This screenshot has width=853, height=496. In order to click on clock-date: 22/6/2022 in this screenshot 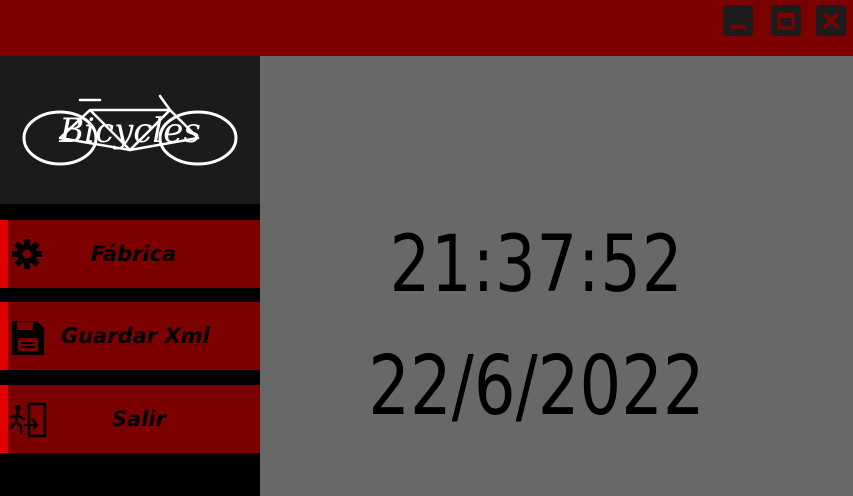, I will do `click(536, 386)`.